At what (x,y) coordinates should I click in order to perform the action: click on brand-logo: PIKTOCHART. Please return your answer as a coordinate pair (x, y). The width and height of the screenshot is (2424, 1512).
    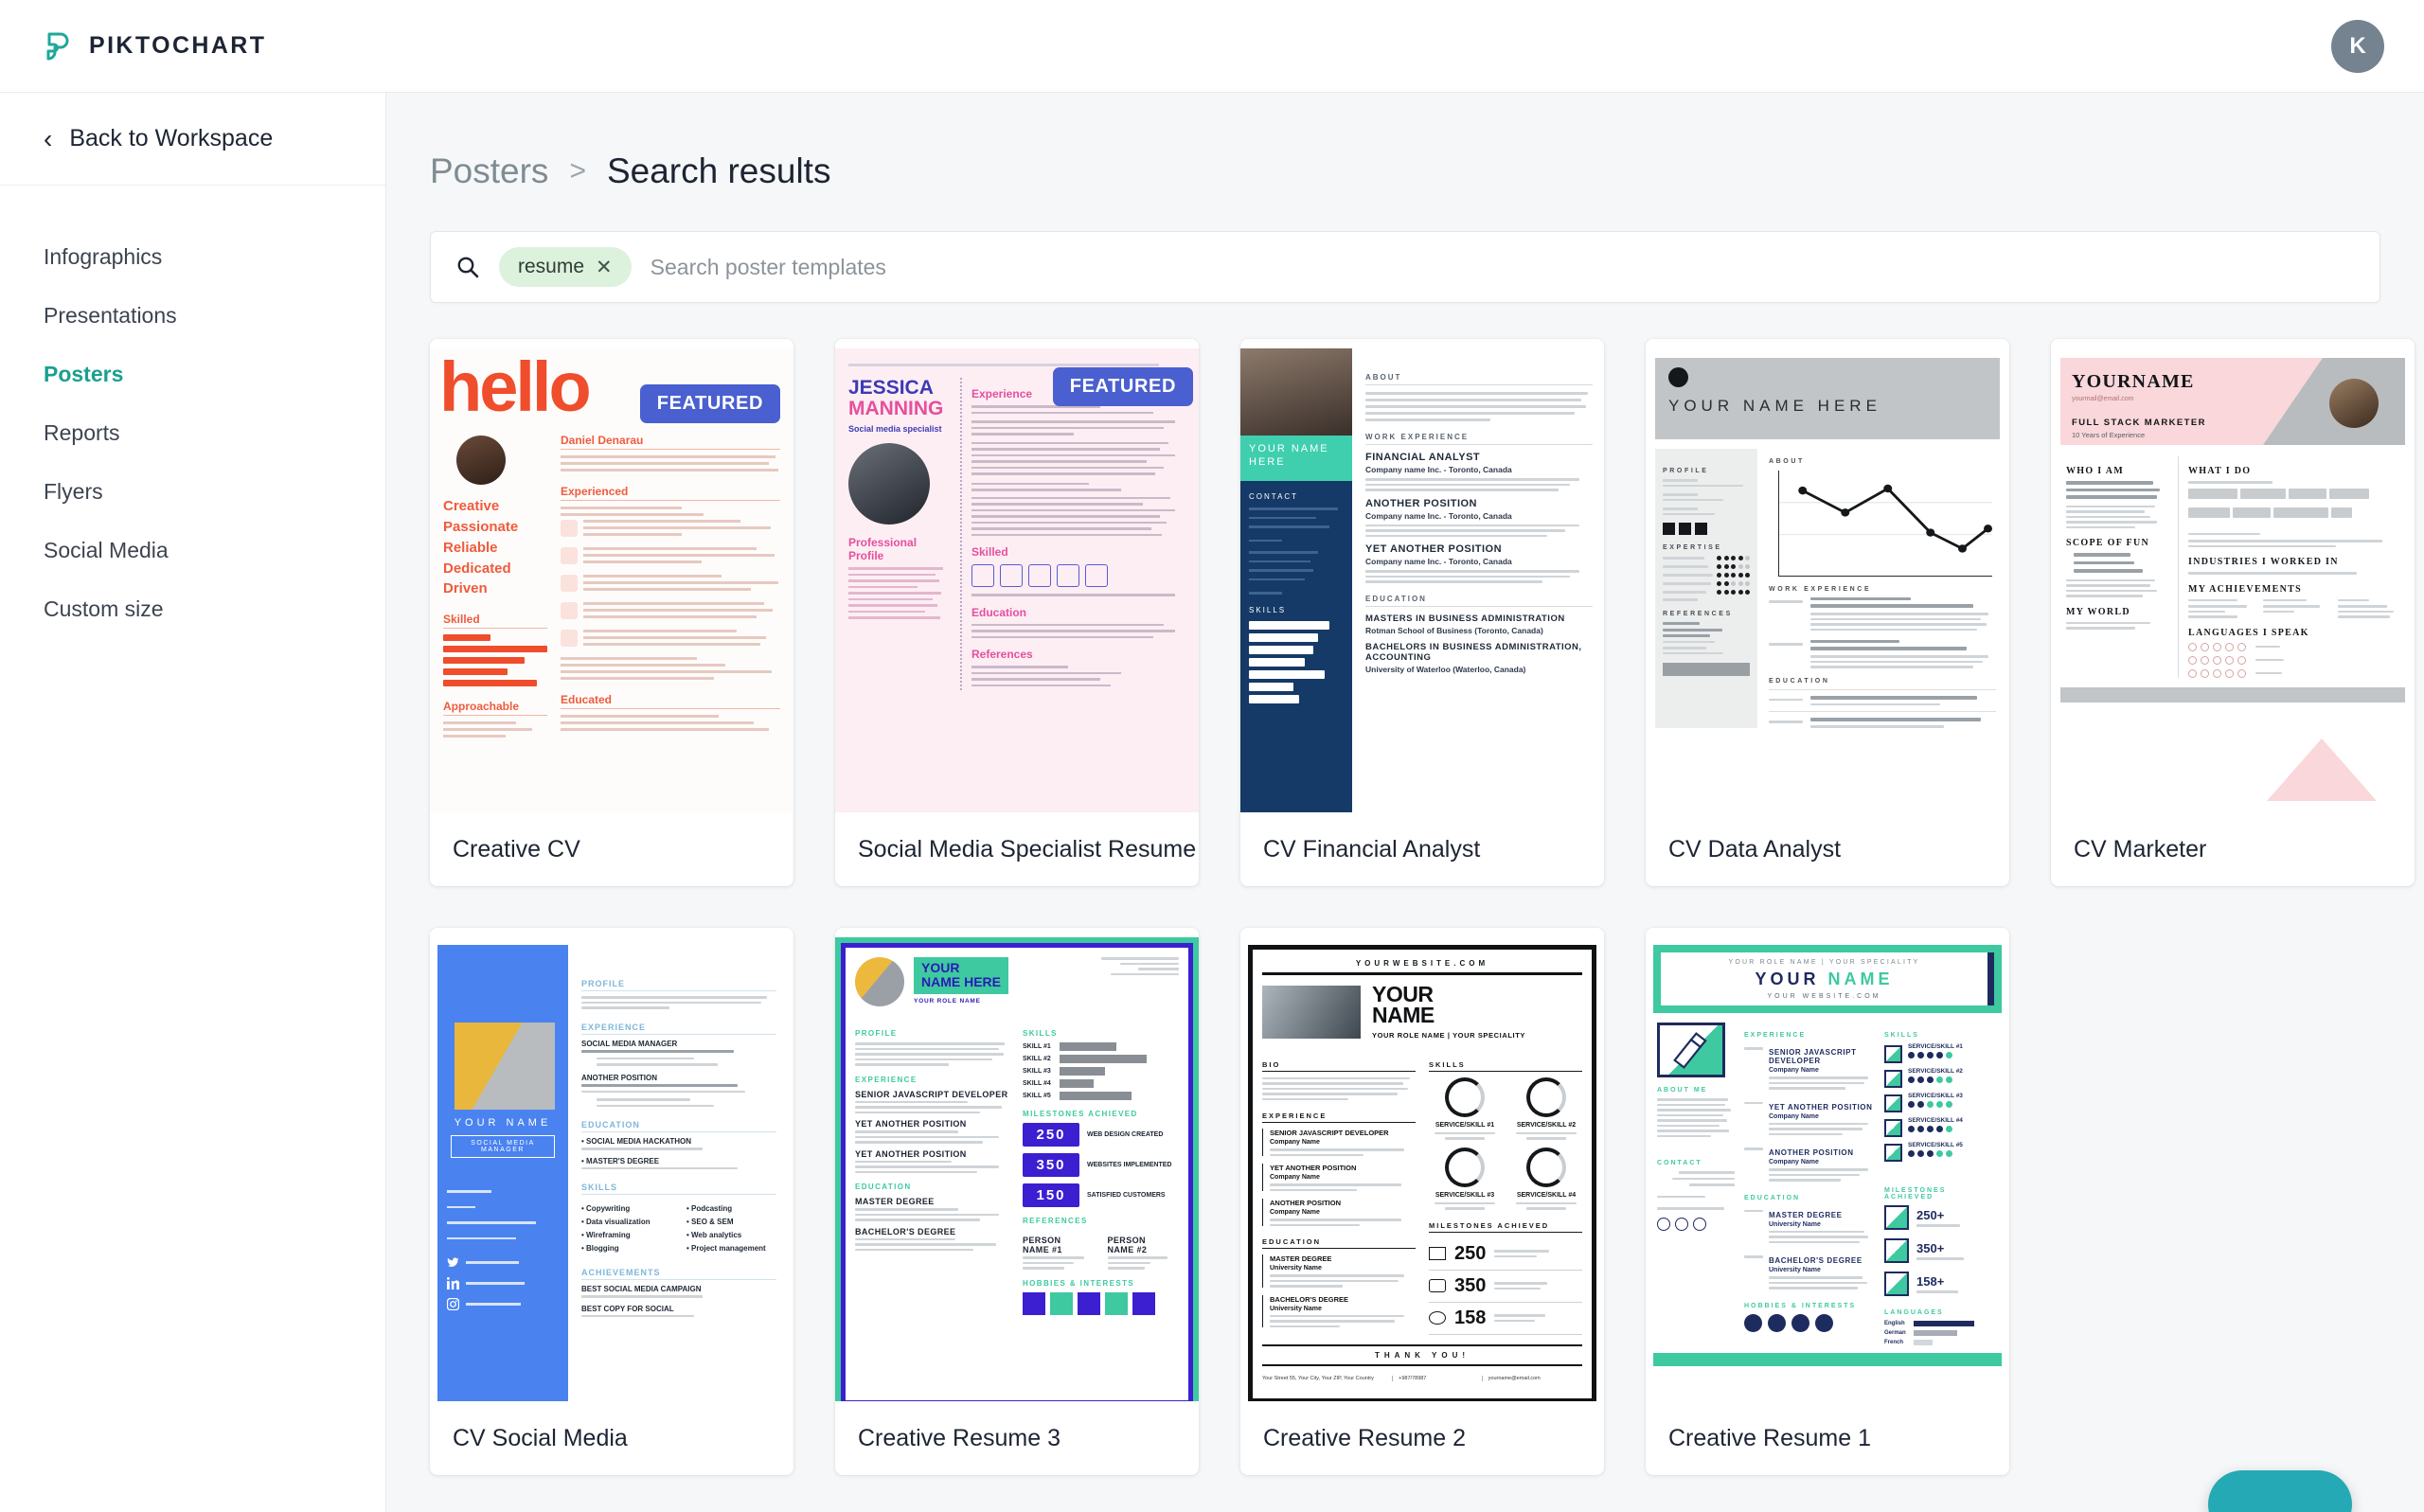
    Looking at the image, I should click on (154, 46).